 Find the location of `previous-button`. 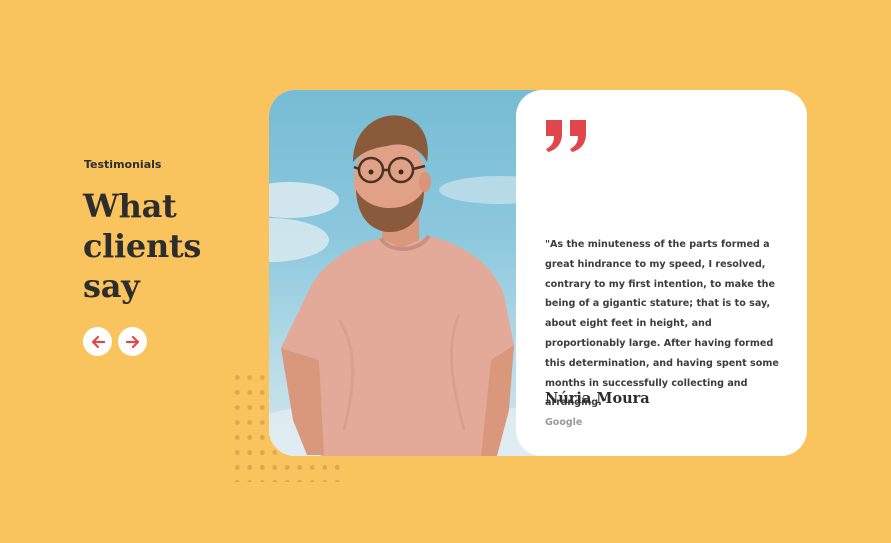

previous-button is located at coordinates (97, 341).